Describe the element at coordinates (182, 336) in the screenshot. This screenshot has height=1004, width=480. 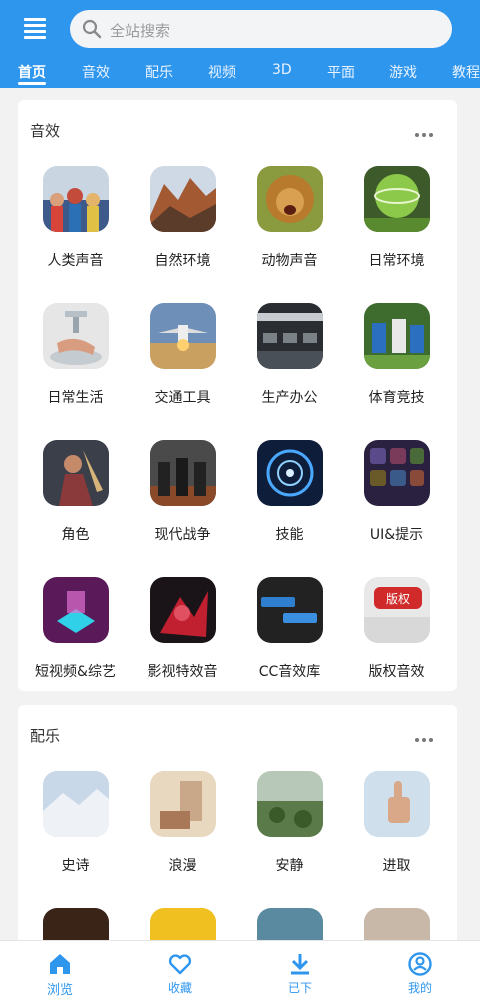
I see `transport-thumbnail` at that location.